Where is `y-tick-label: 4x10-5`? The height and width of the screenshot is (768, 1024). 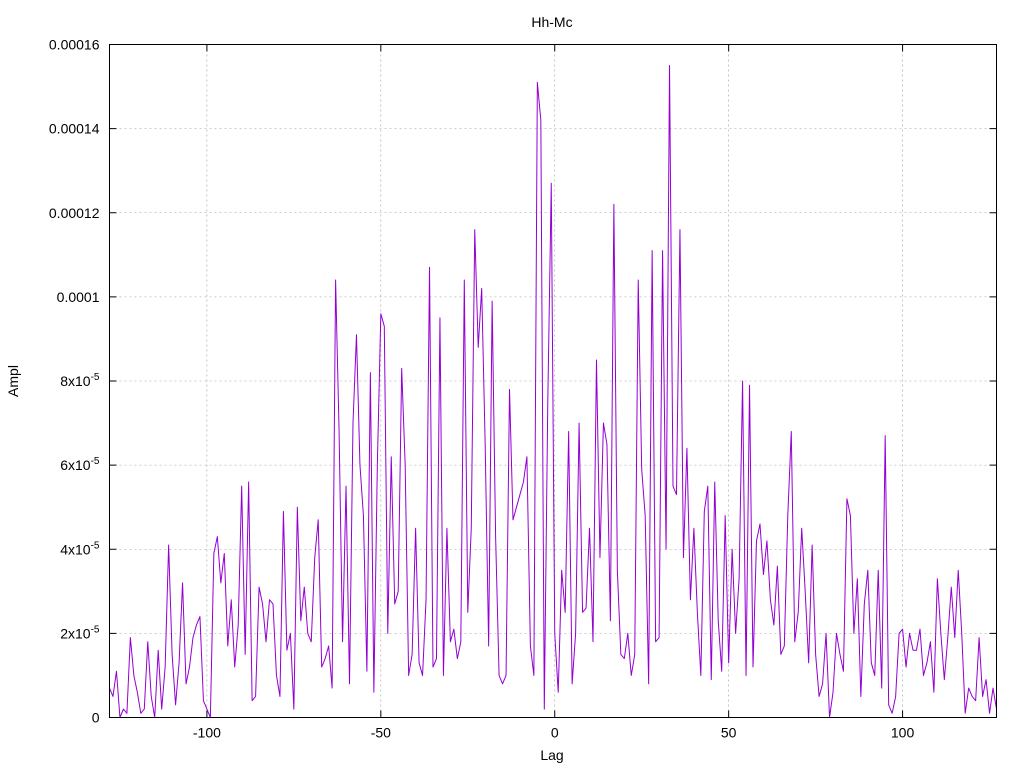
y-tick-label: 4x10-5 is located at coordinates (80, 548).